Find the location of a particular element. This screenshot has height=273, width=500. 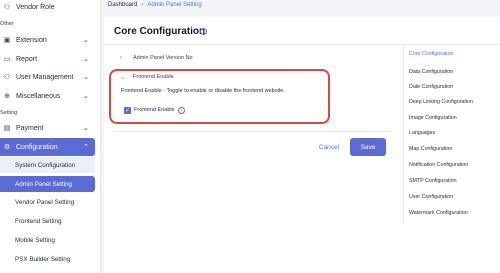

sidebar-item-vendor-role: ⚇ Vendor Role is located at coordinates (50, 8).